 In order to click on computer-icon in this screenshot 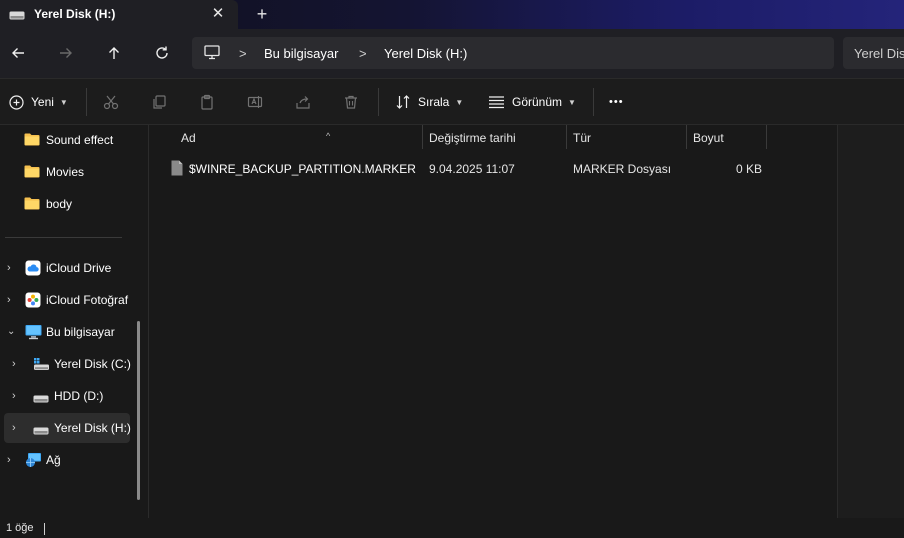, I will do `click(212, 54)`.